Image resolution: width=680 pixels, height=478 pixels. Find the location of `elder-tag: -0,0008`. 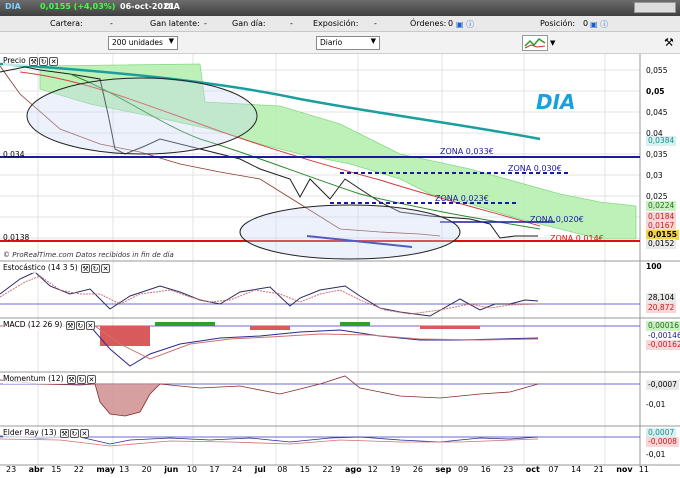

elder-tag: -0,0008 is located at coordinates (662, 442).